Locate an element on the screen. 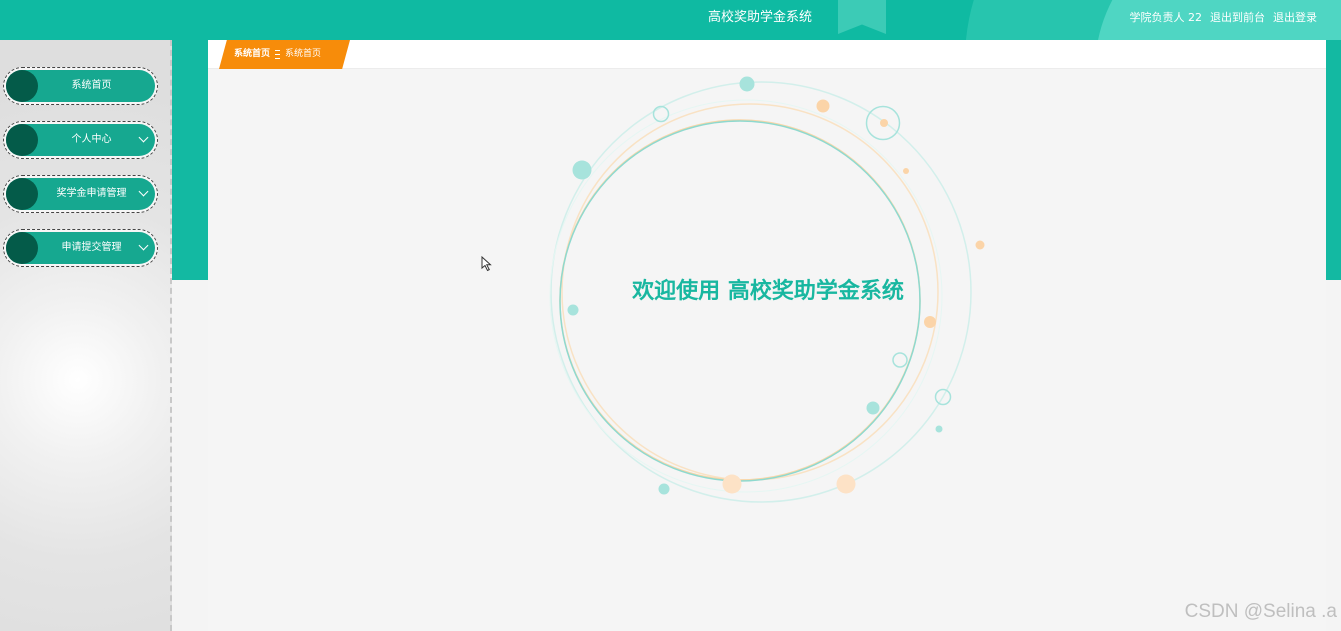  welcome-message: 欢迎使用 高校奖助学金系统 is located at coordinates (768, 291).